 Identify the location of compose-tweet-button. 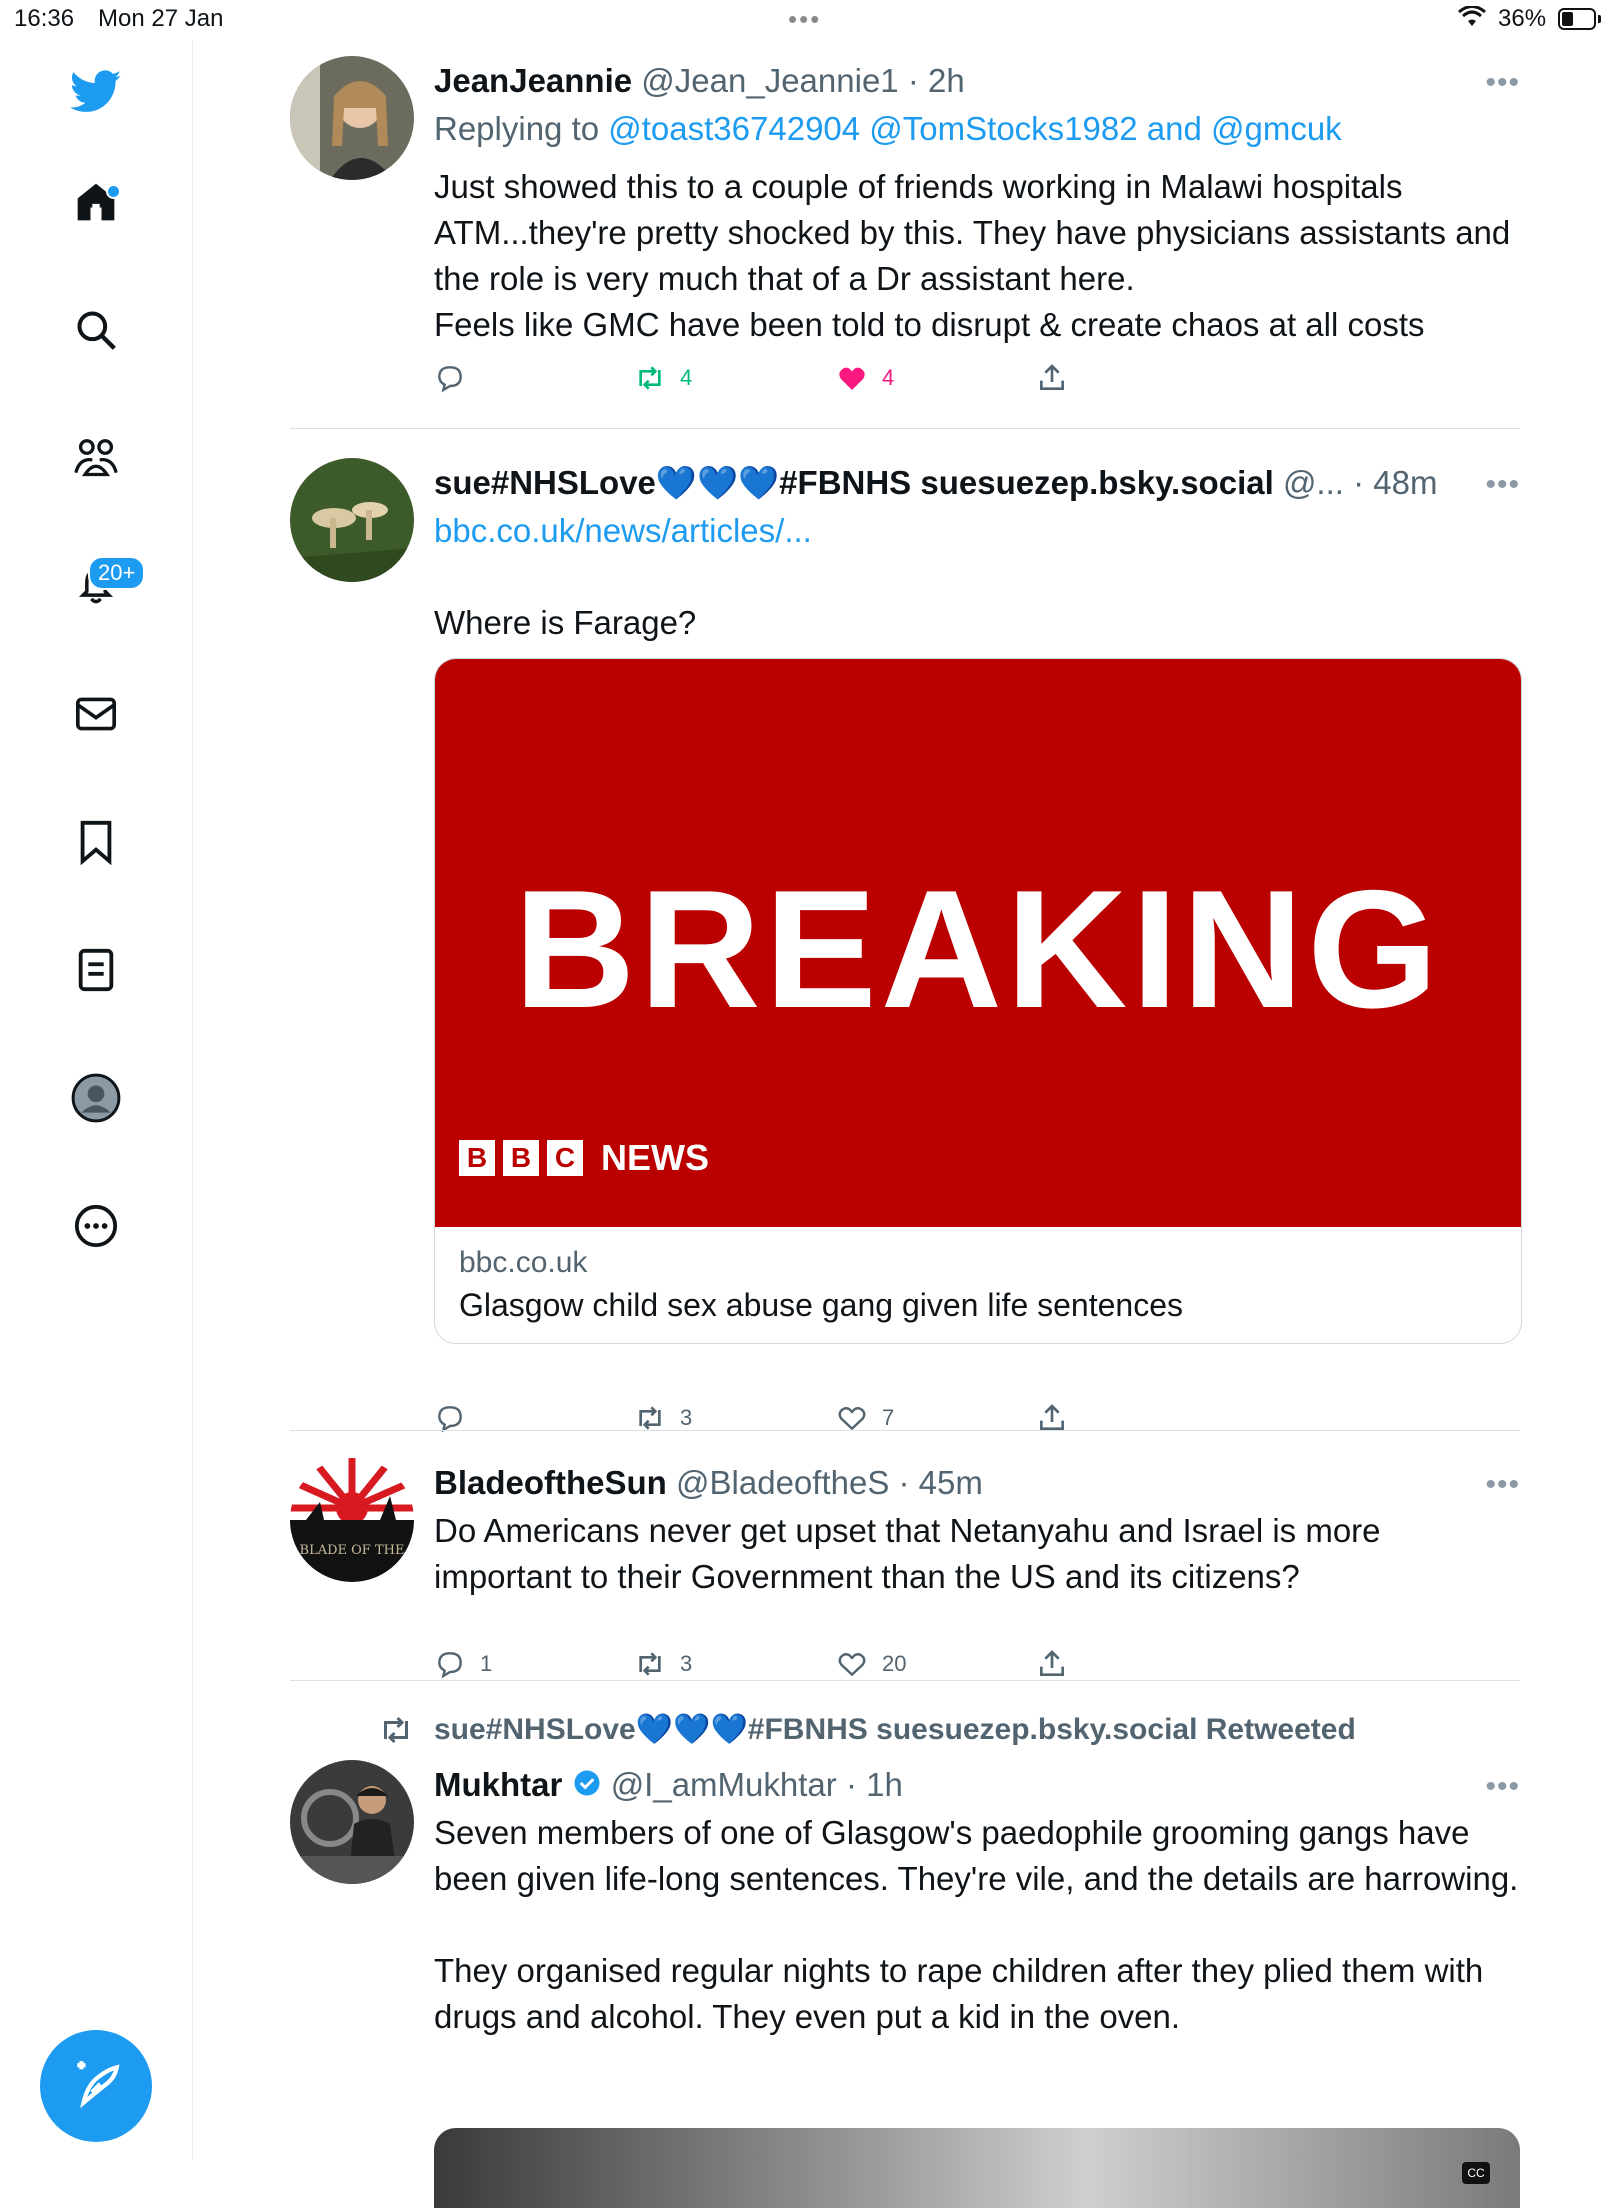
(96, 2086).